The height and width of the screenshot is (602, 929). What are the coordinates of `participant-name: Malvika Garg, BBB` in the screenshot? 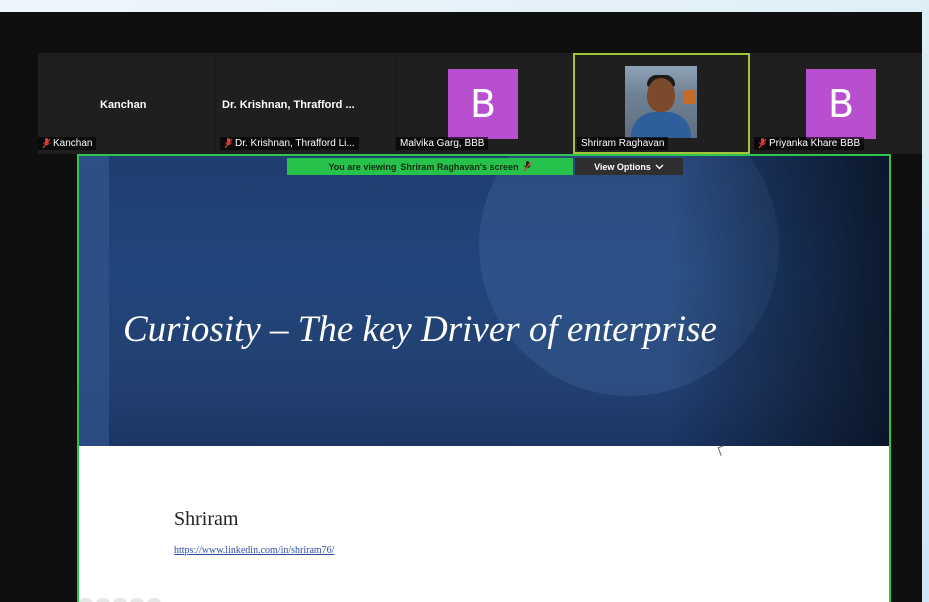 It's located at (442, 143).